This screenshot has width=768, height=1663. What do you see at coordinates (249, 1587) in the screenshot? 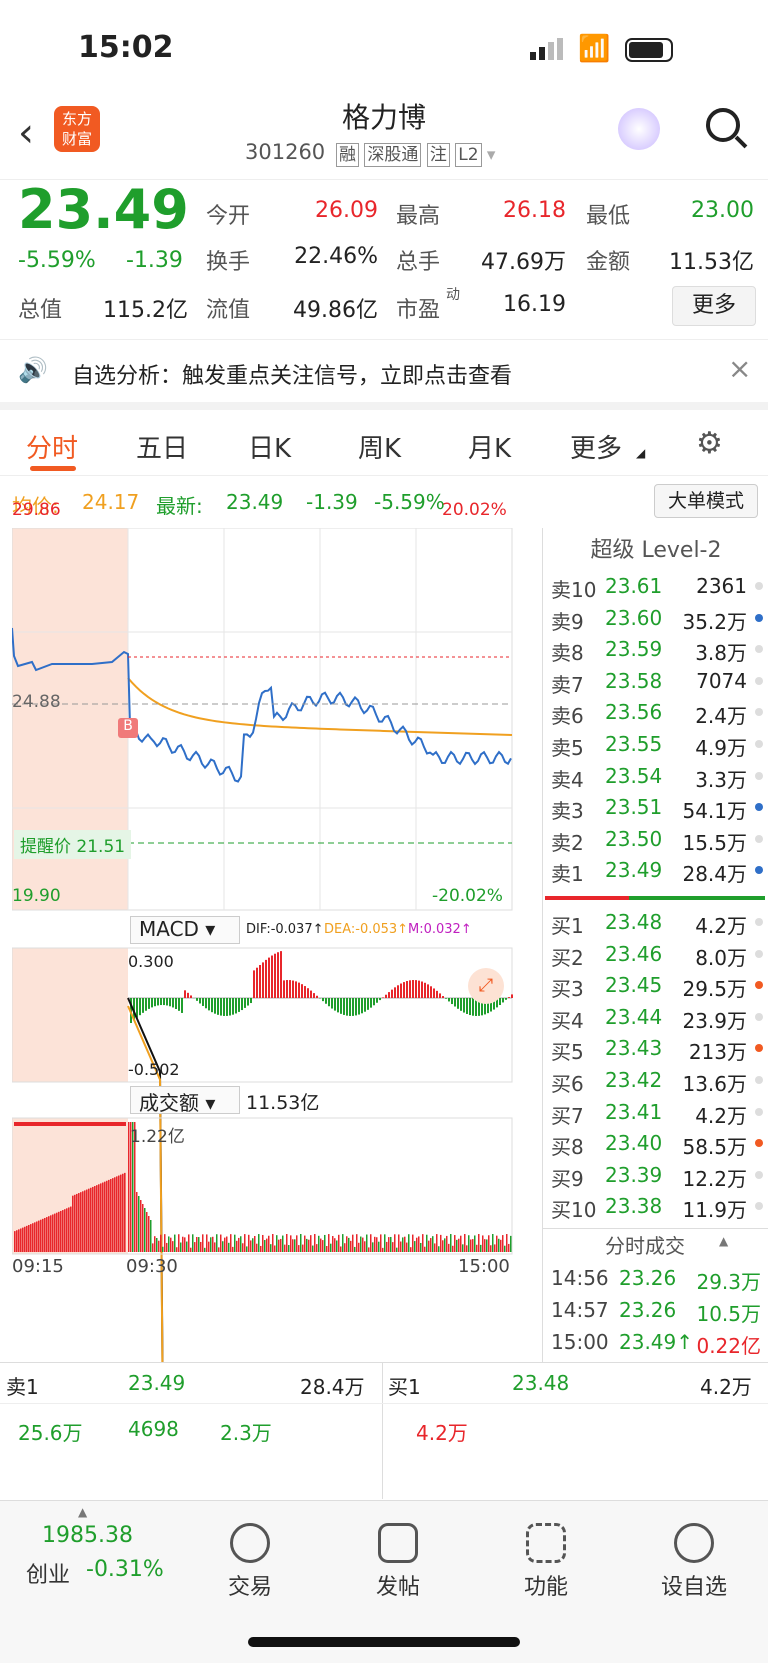
I see `trade-label: 交易` at bounding box center [249, 1587].